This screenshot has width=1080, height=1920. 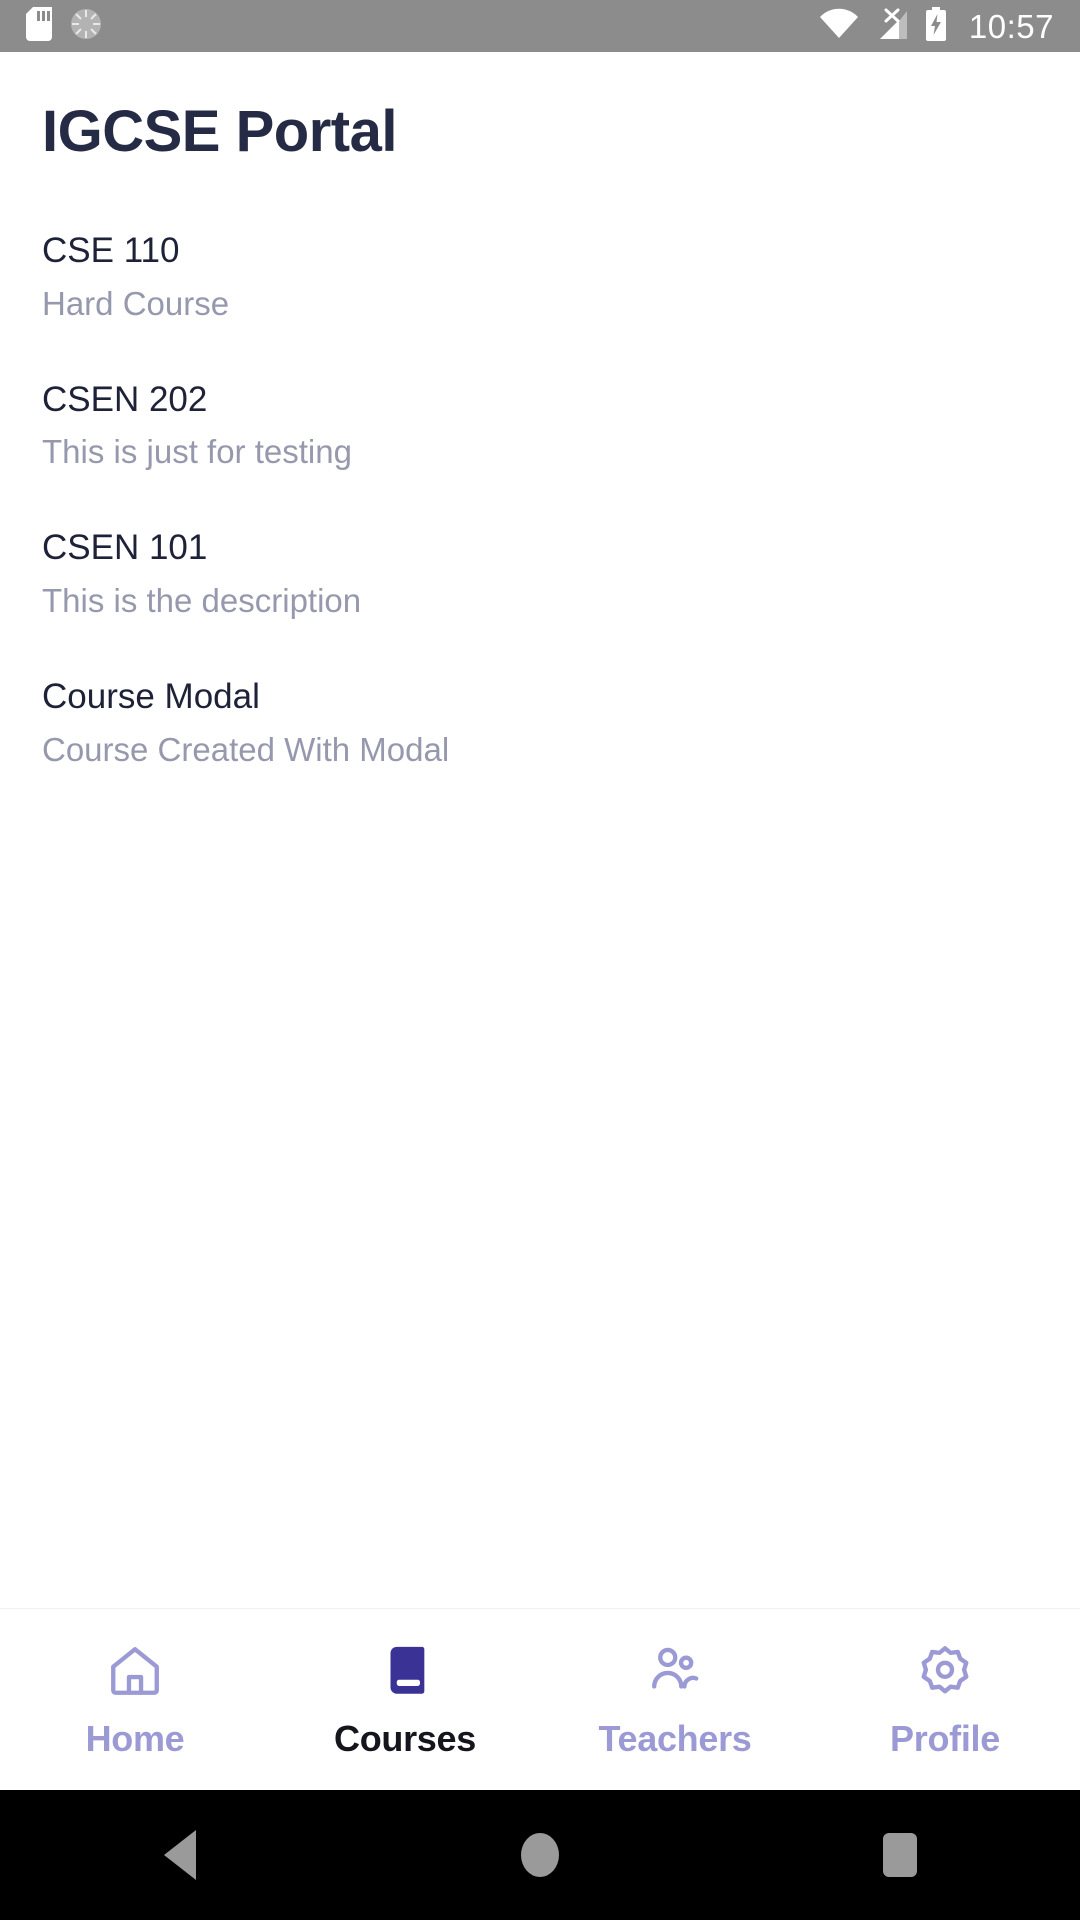 I want to click on course-title: CSEN 101, so click(x=125, y=548).